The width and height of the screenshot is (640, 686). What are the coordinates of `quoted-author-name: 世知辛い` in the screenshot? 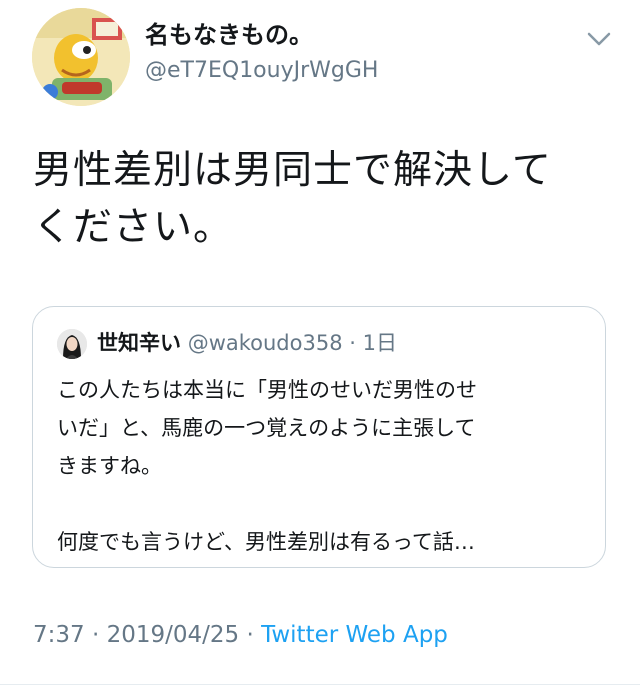 It's located at (139, 343).